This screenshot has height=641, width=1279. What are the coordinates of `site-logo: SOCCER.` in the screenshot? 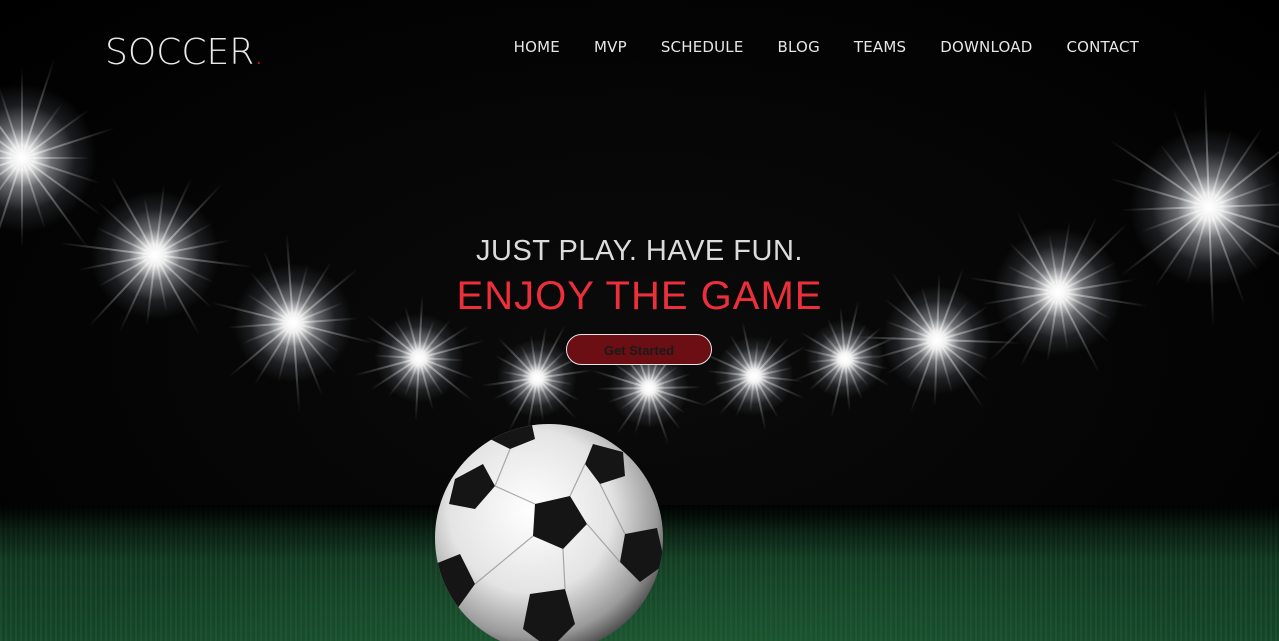 It's located at (184, 52).